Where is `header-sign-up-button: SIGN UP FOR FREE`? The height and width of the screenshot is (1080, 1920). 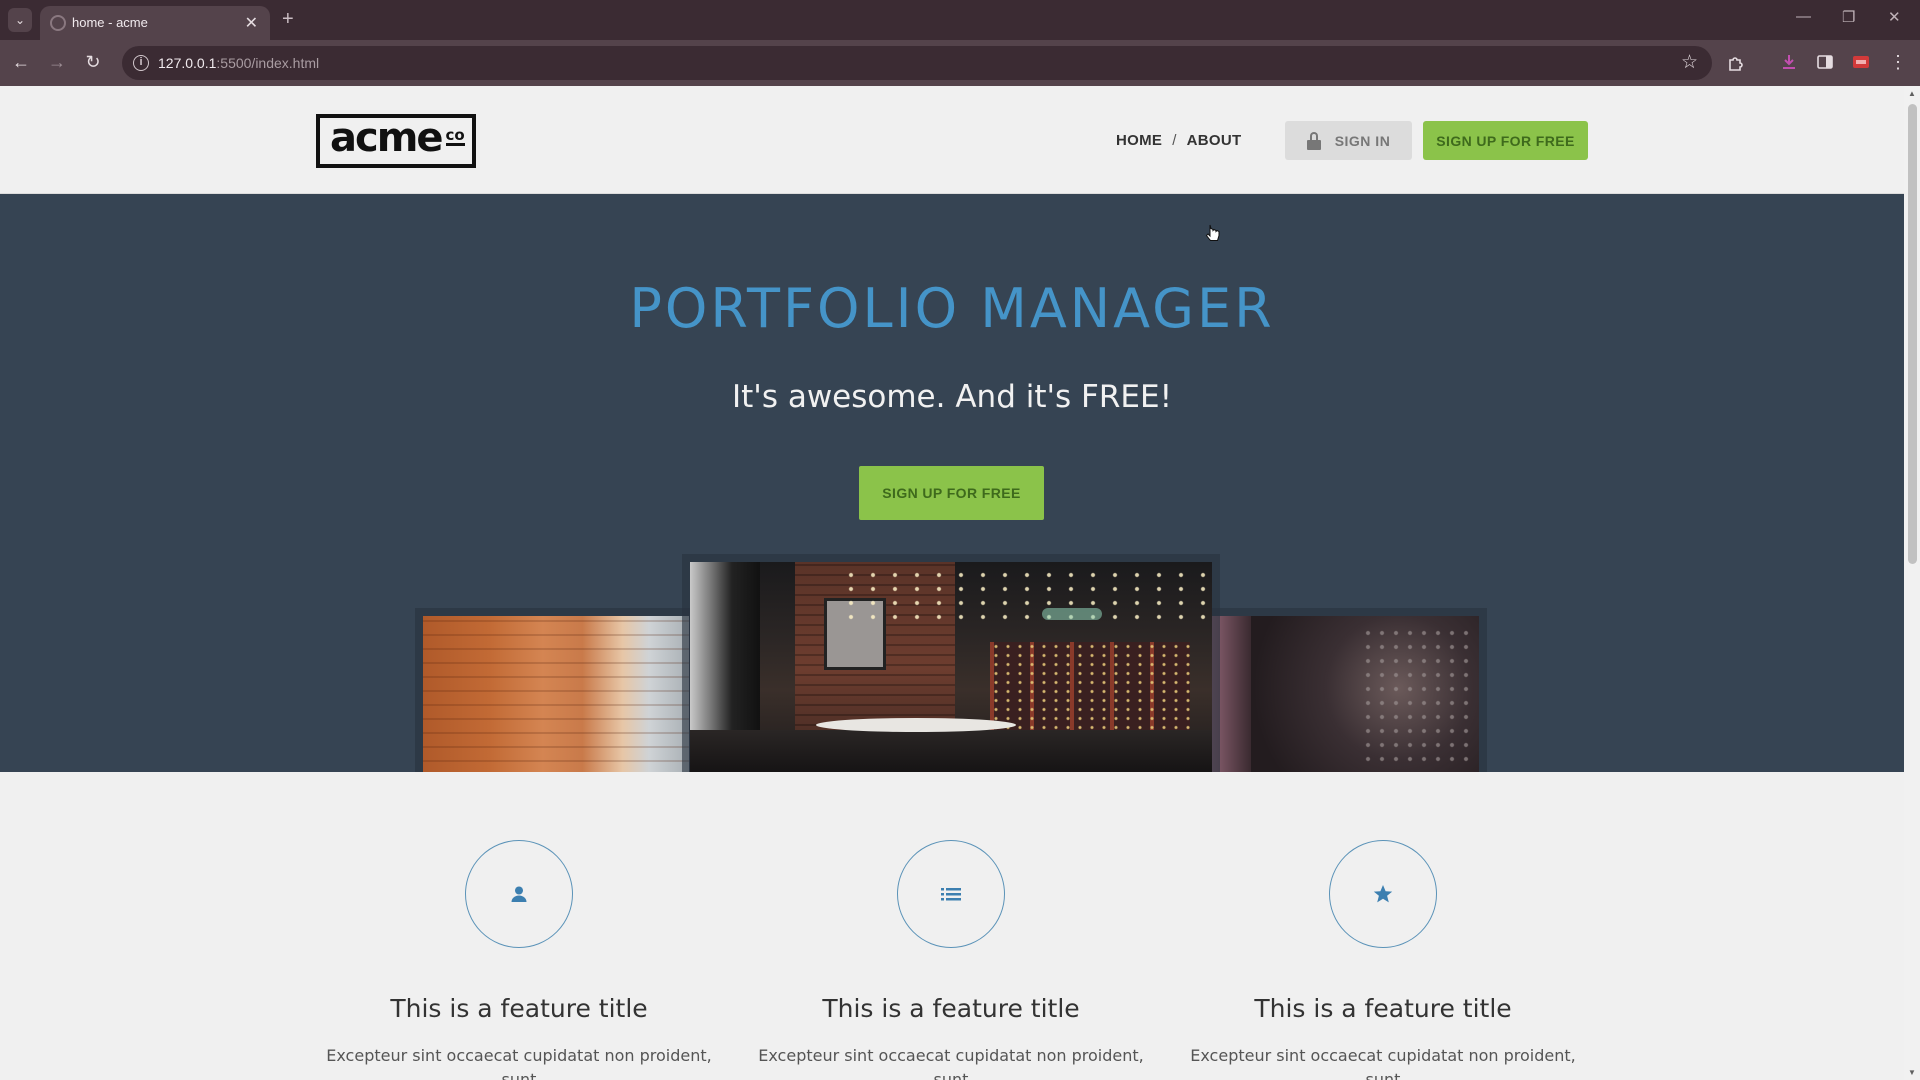 header-sign-up-button: SIGN UP FOR FREE is located at coordinates (1505, 140).